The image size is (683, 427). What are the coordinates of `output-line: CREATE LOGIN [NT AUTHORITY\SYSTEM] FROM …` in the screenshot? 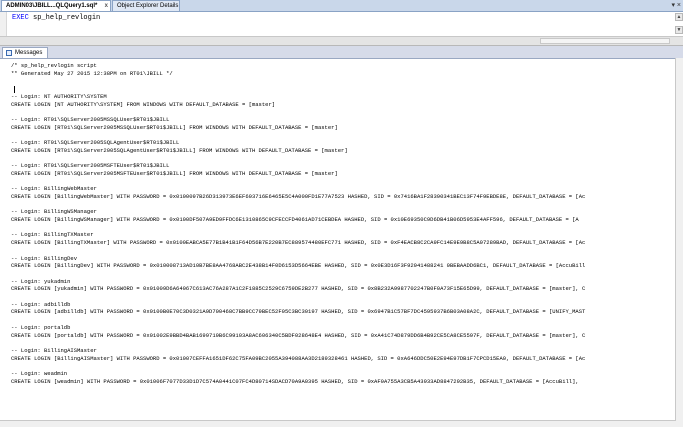 It's located at (143, 104).